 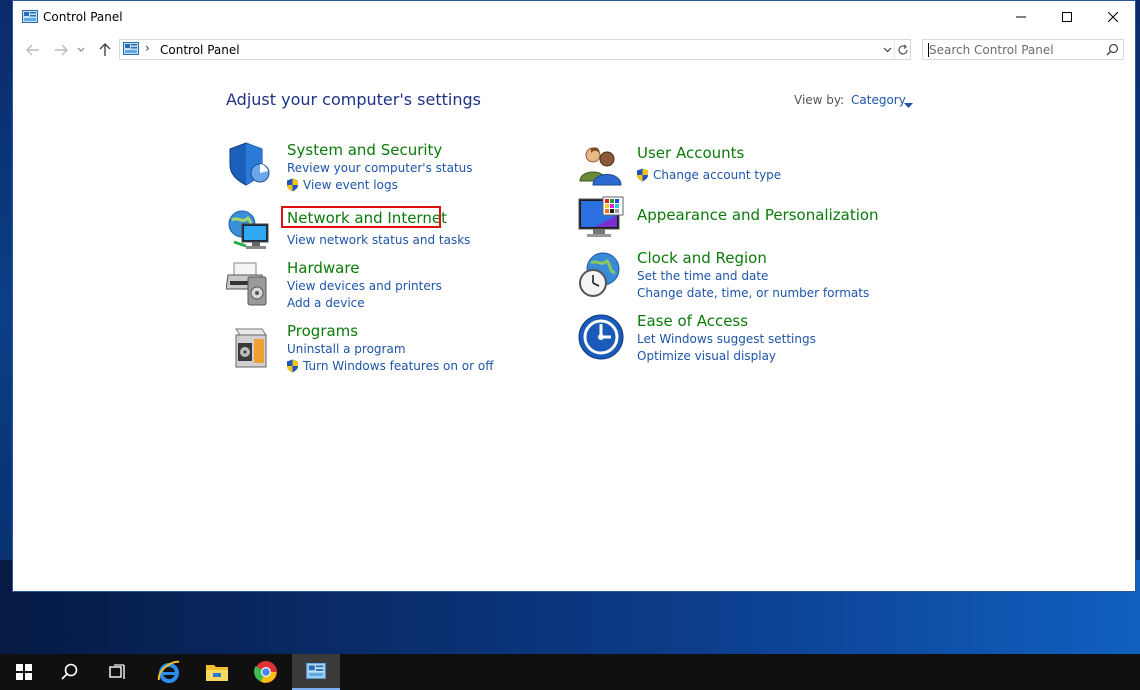 What do you see at coordinates (83, 17) in the screenshot?
I see `window-title: Control Panel` at bounding box center [83, 17].